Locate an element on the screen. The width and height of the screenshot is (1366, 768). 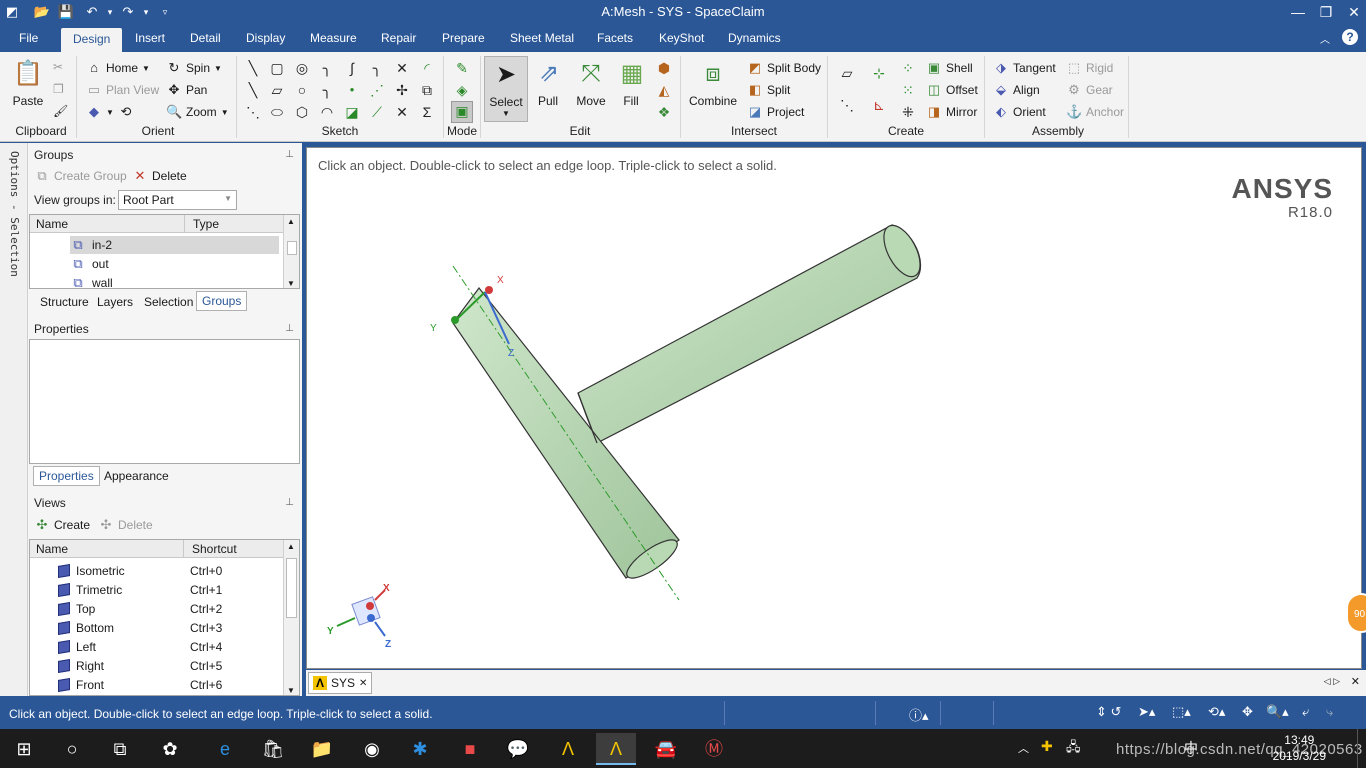
app-pinwheel-icon: ✿ is located at coordinates (170, 749).